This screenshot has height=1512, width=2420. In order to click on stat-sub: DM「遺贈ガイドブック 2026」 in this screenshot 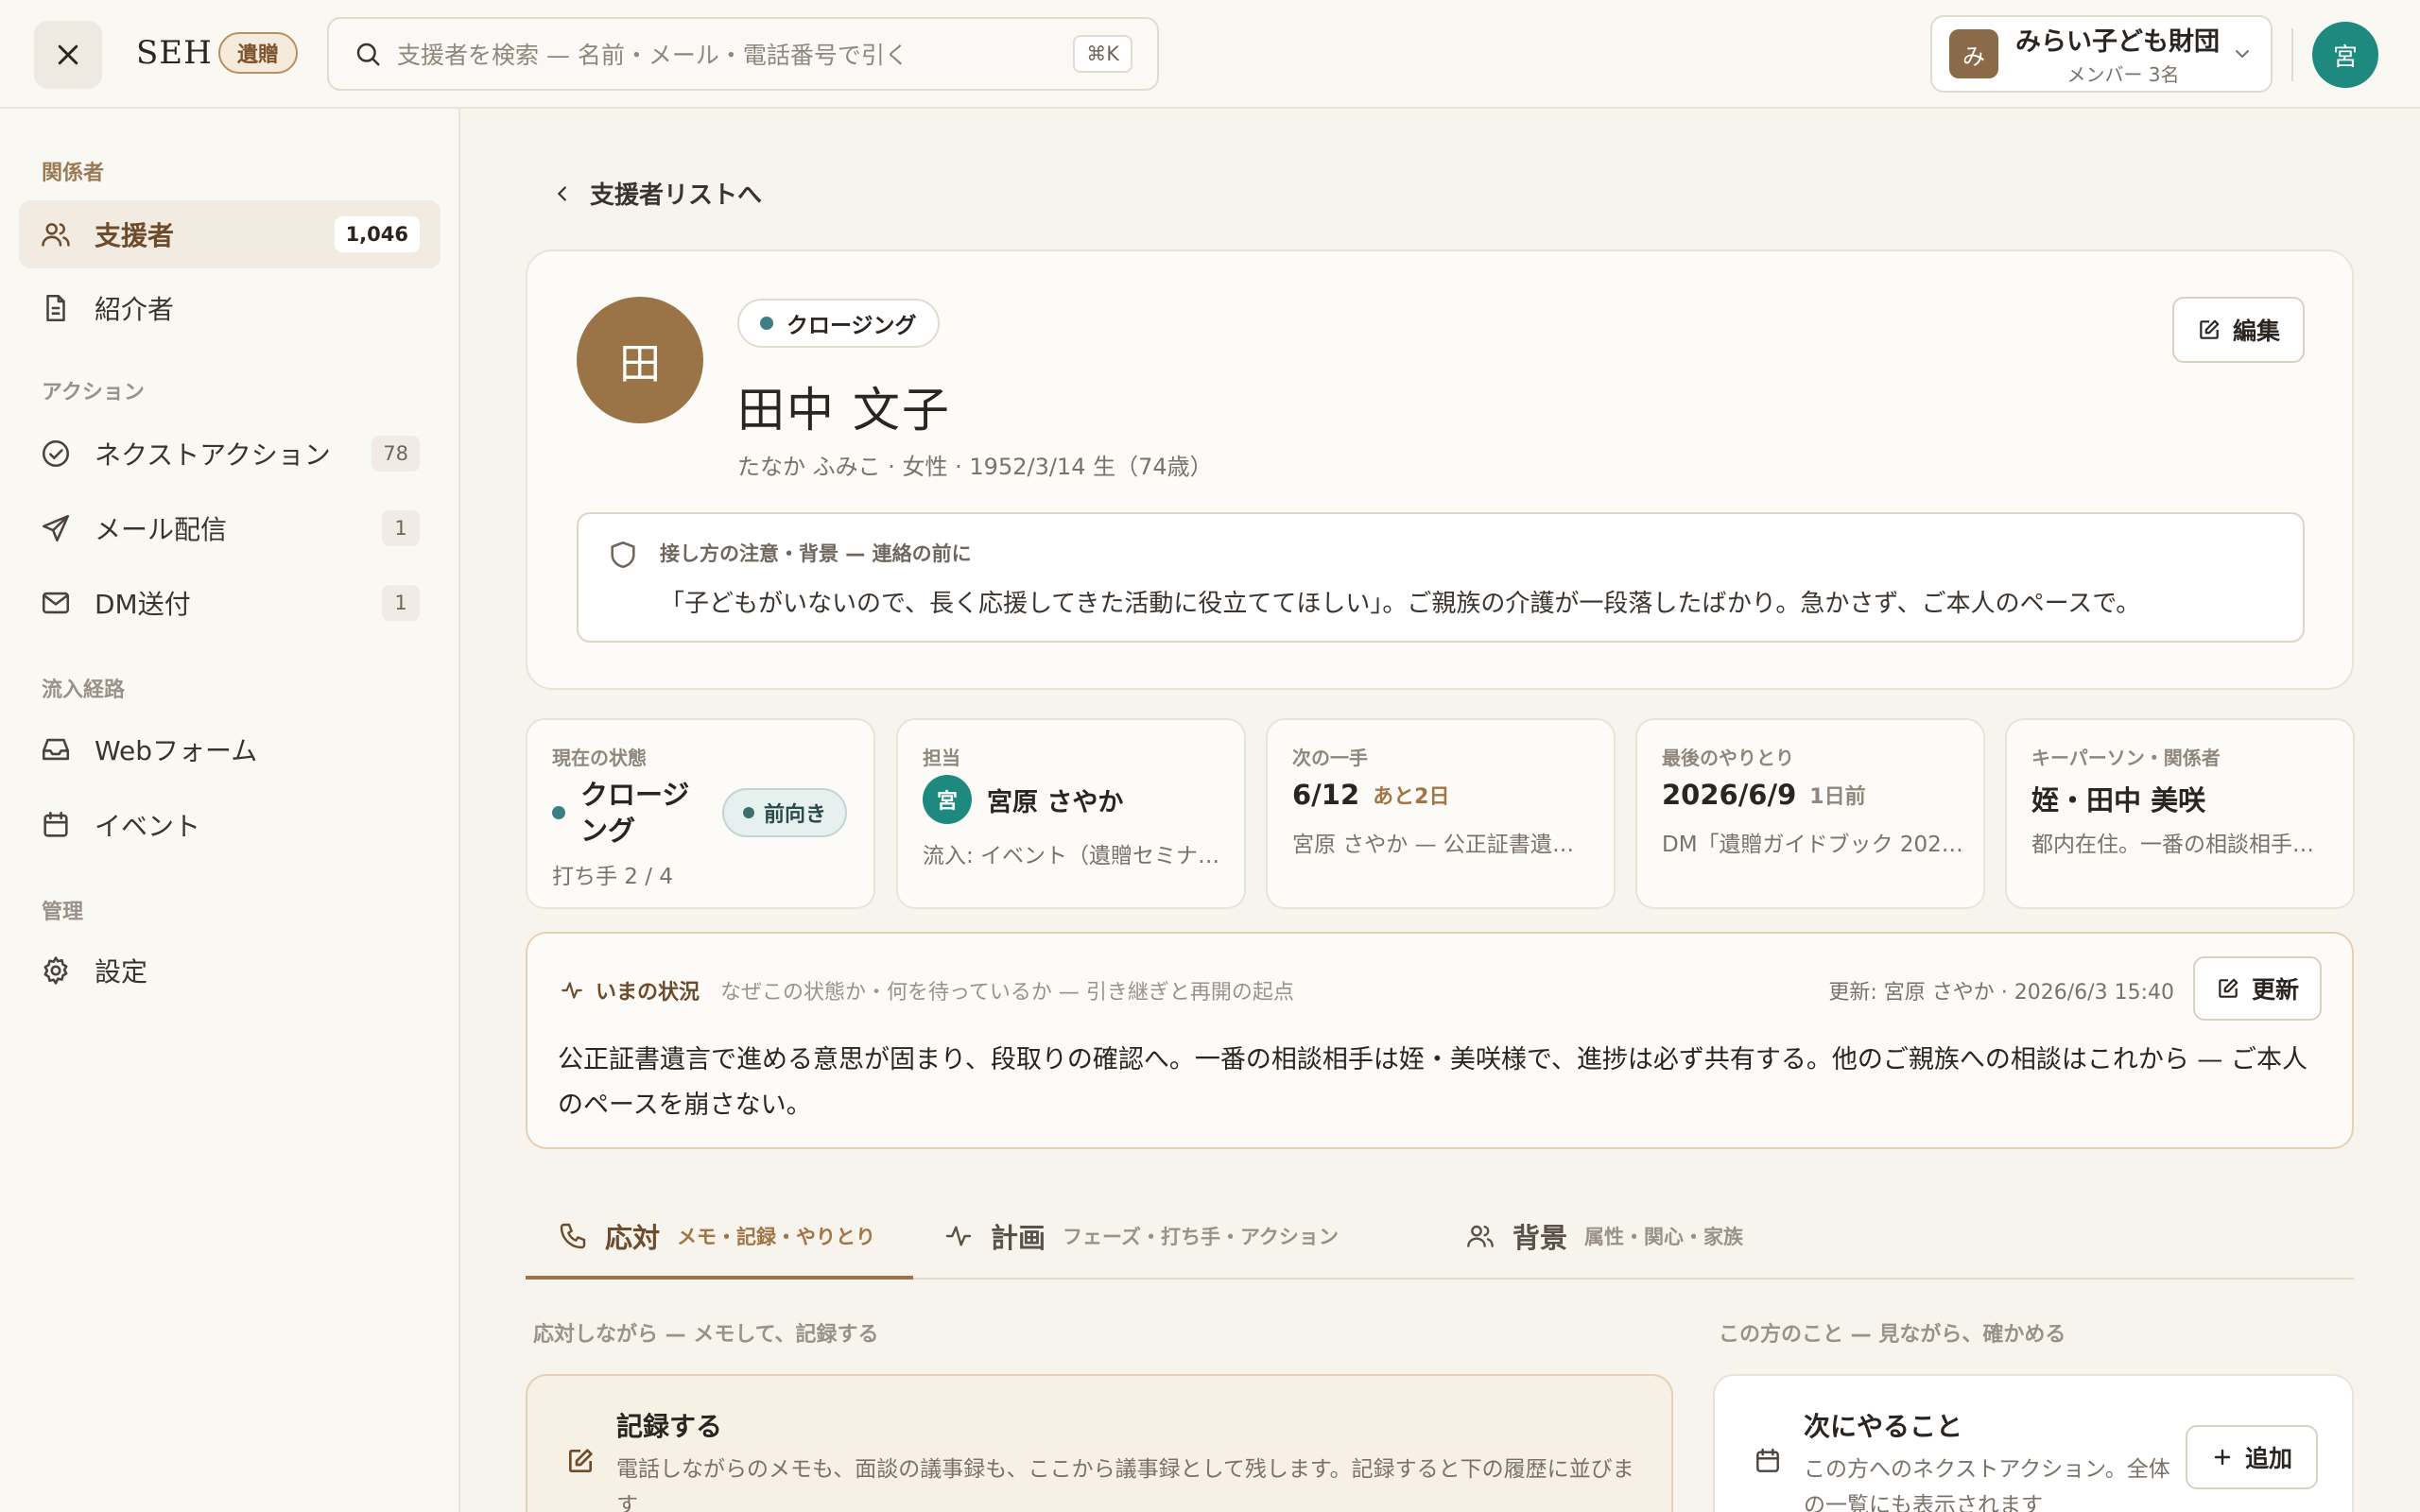, I will do `click(1813, 845)`.